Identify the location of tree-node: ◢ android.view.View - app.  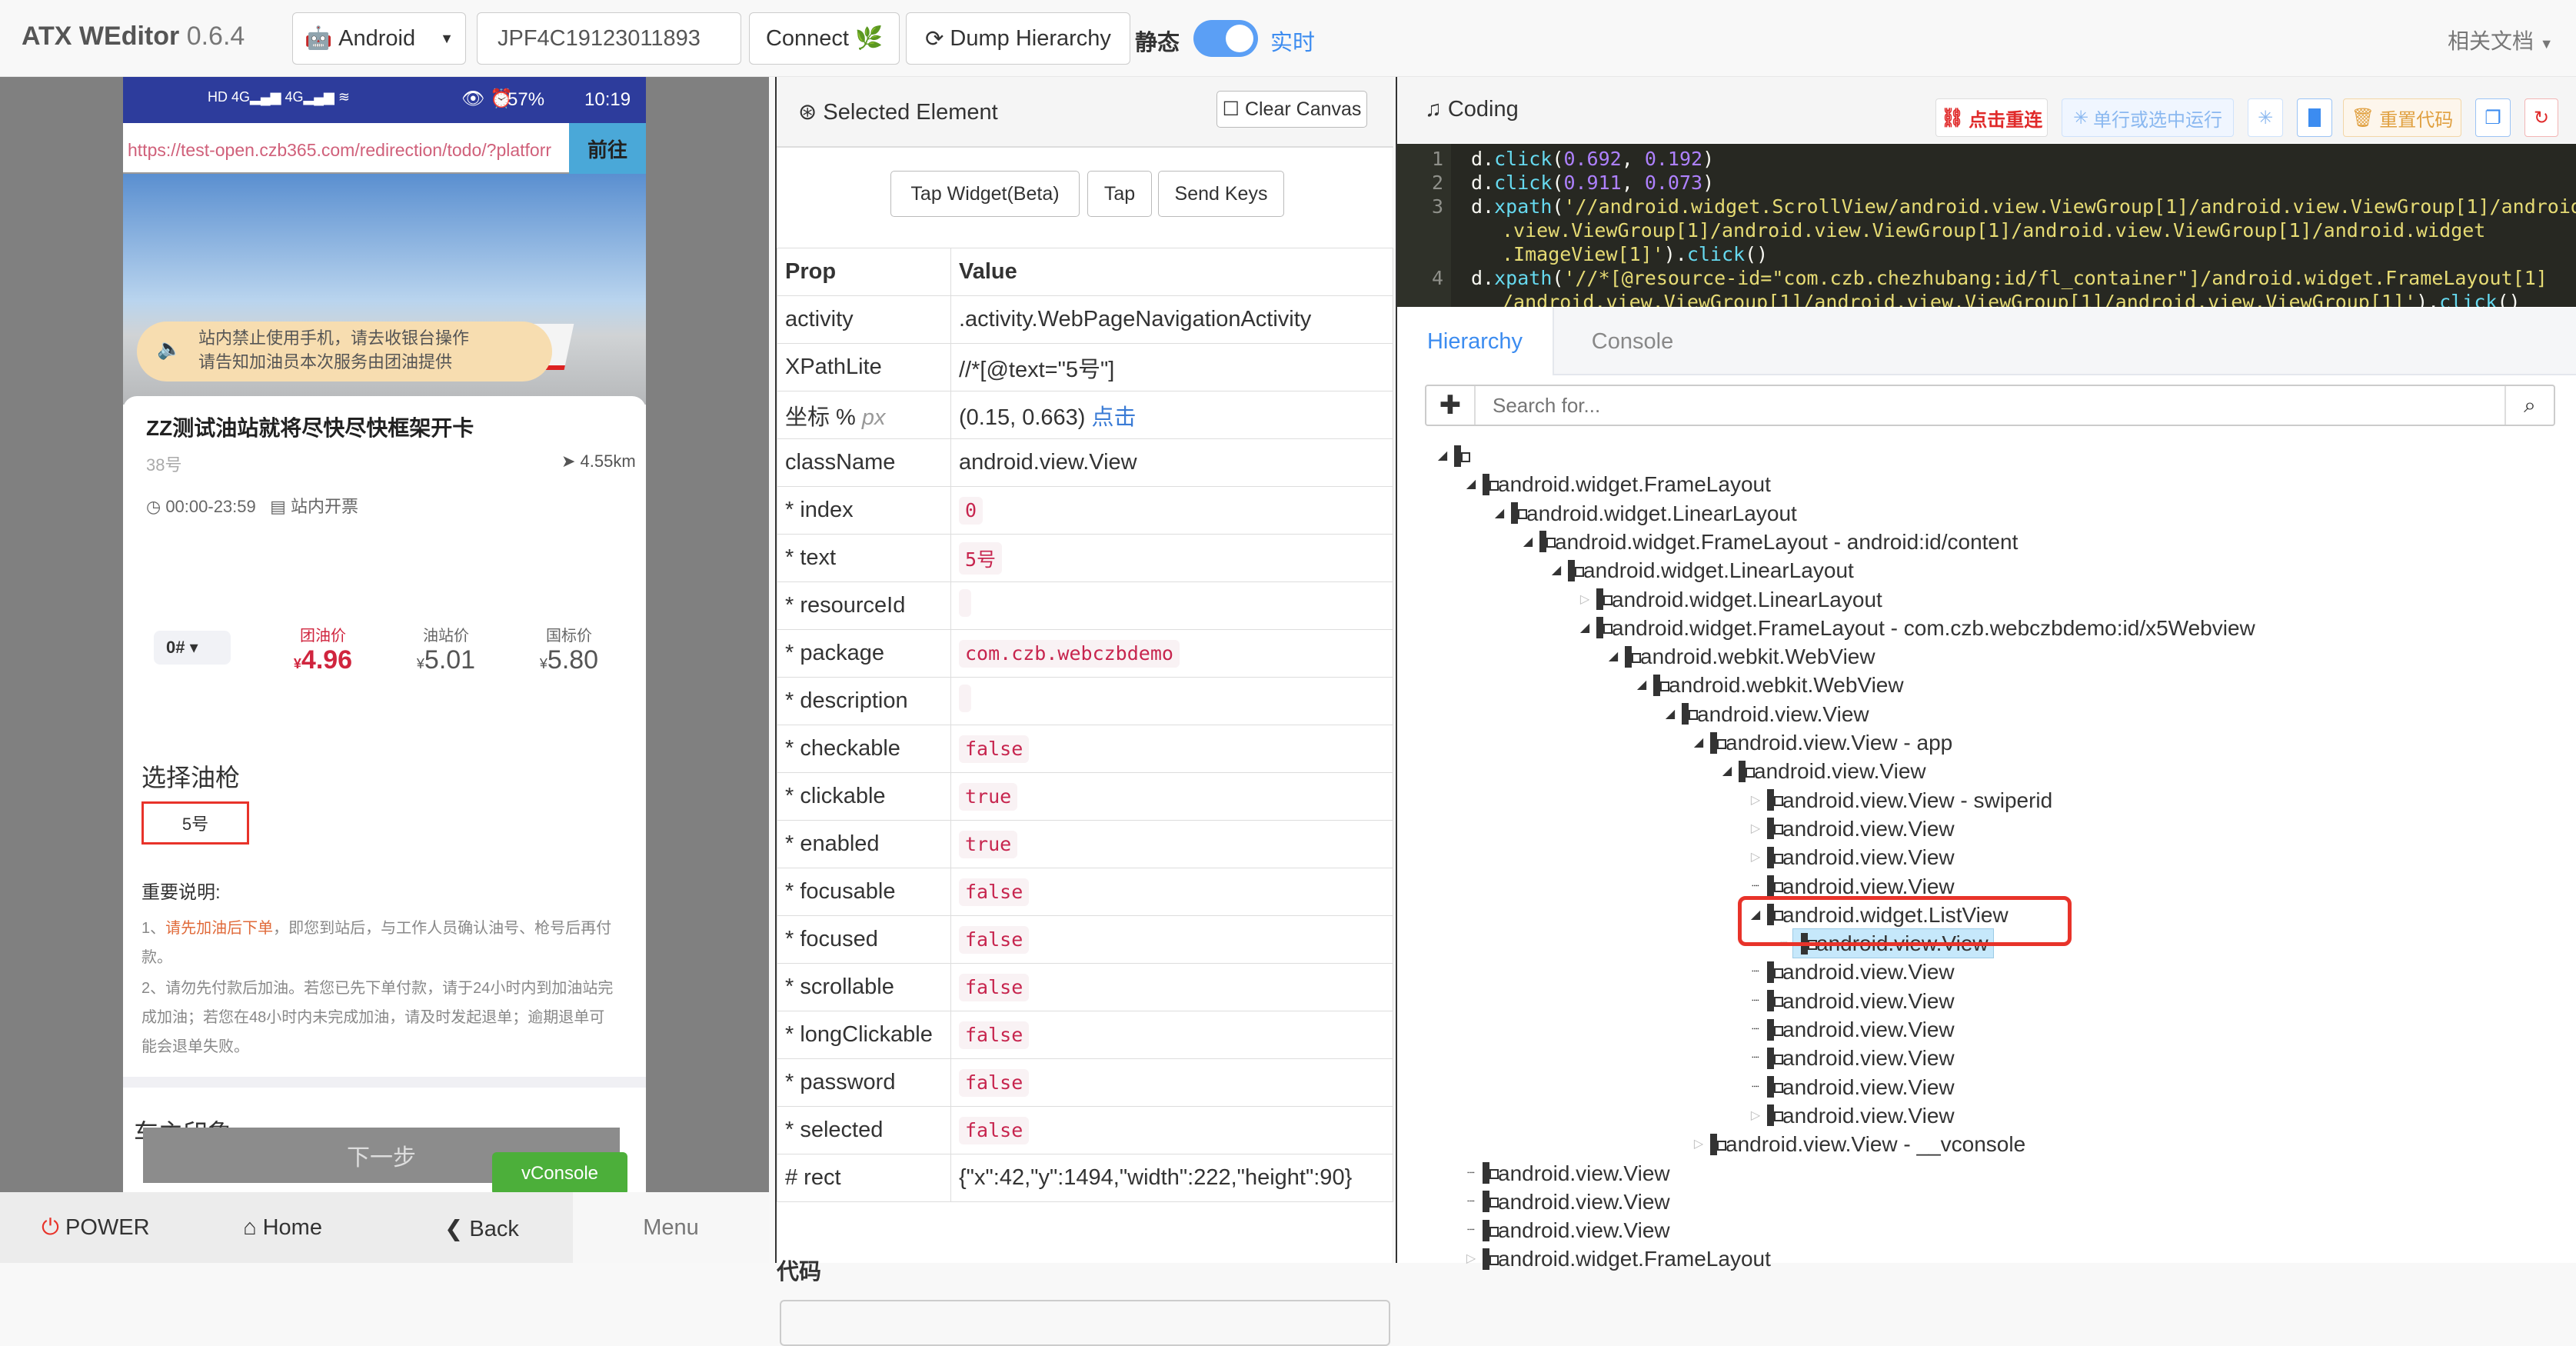
(1821, 742).